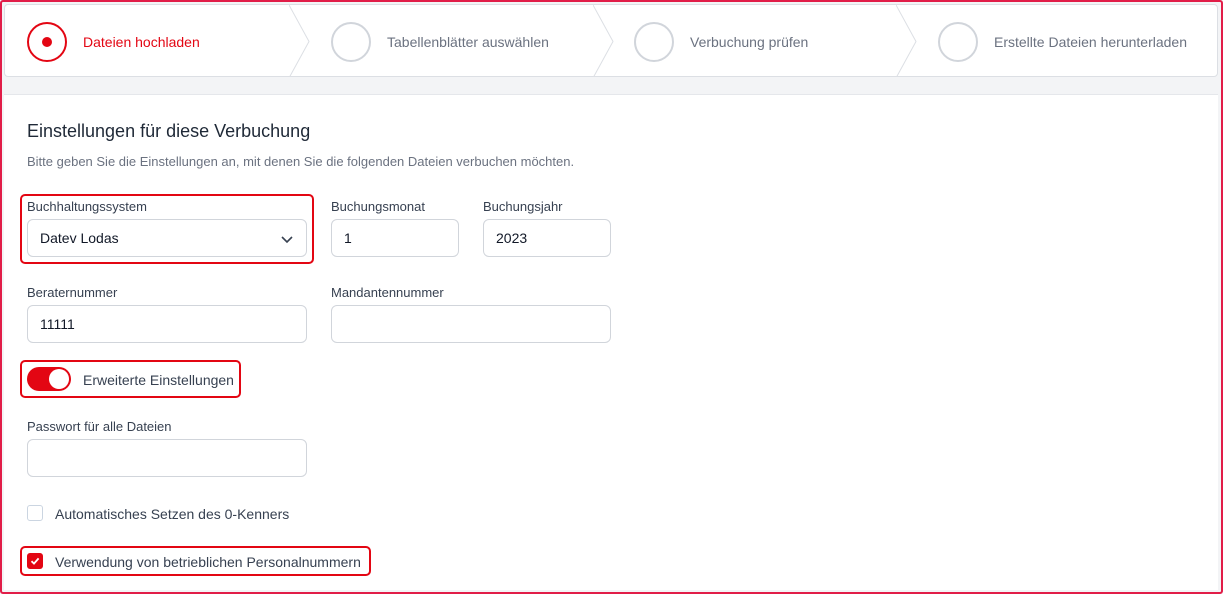  Describe the element at coordinates (172, 514) in the screenshot. I see `auto-zero-flag-label: Automatisches Setzen des 0-Kenners` at that location.